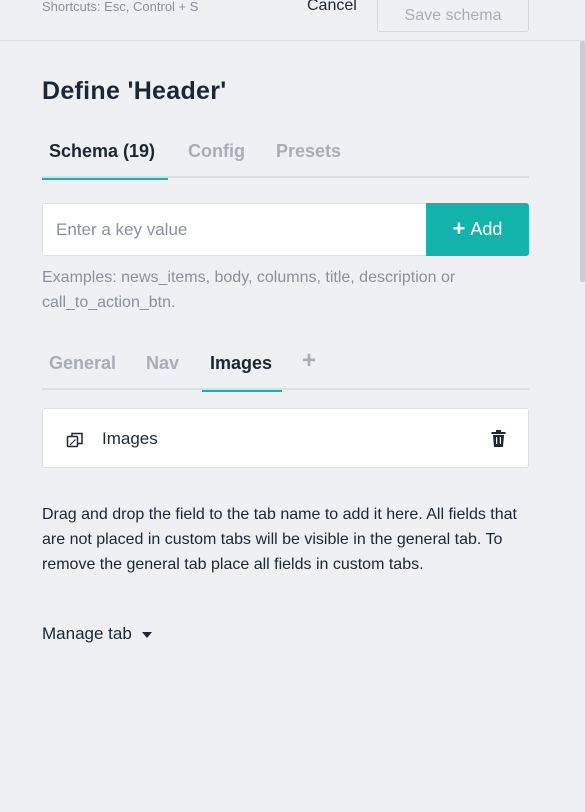  I want to click on manage-tab-label: Manage tab, so click(87, 633).